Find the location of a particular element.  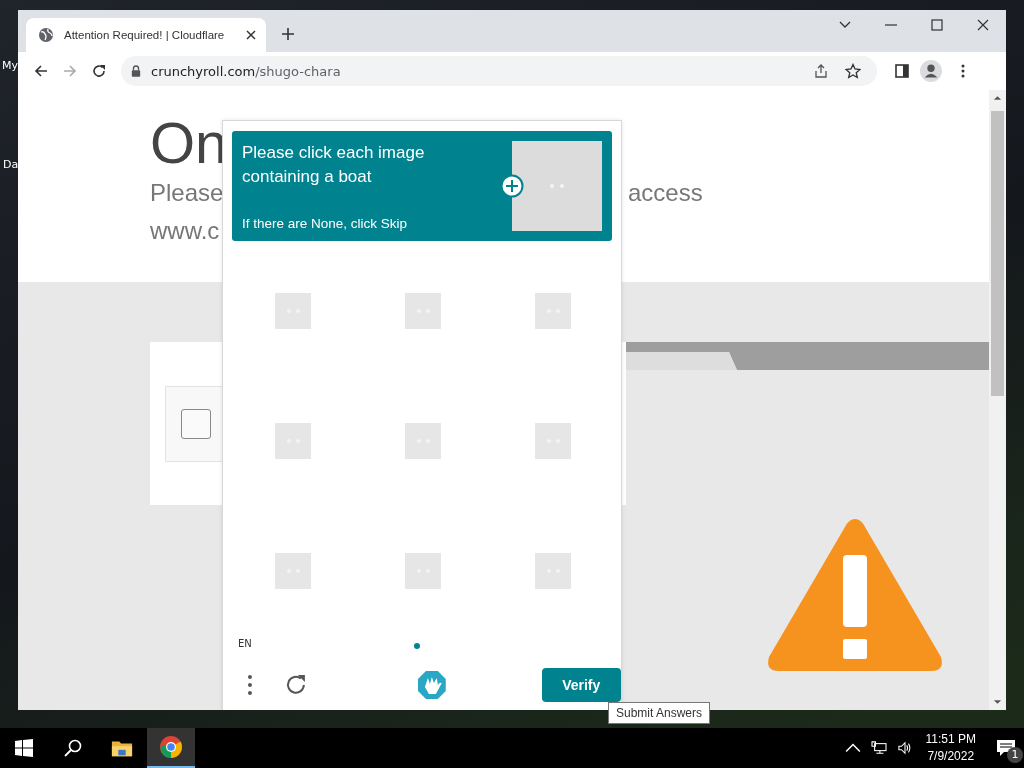

network-icon is located at coordinates (878, 748).